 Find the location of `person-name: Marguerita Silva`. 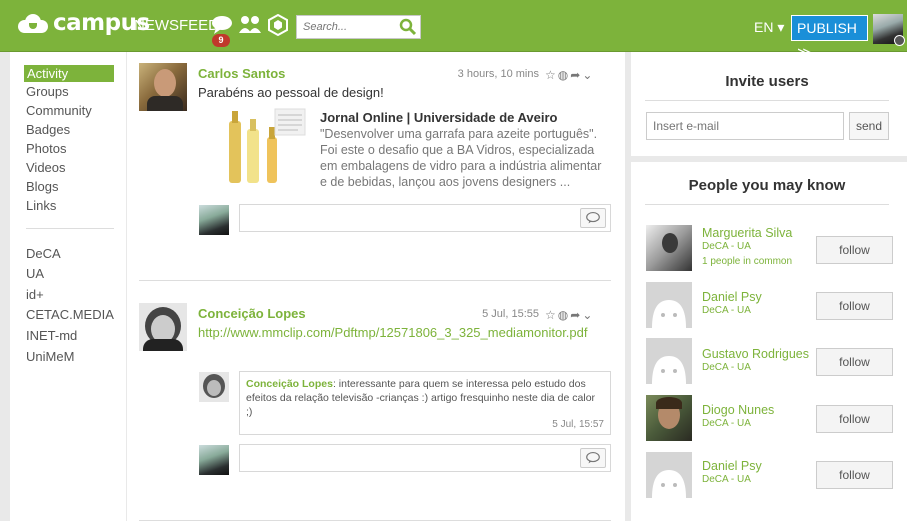

person-name: Marguerita Silva is located at coordinates (747, 233).